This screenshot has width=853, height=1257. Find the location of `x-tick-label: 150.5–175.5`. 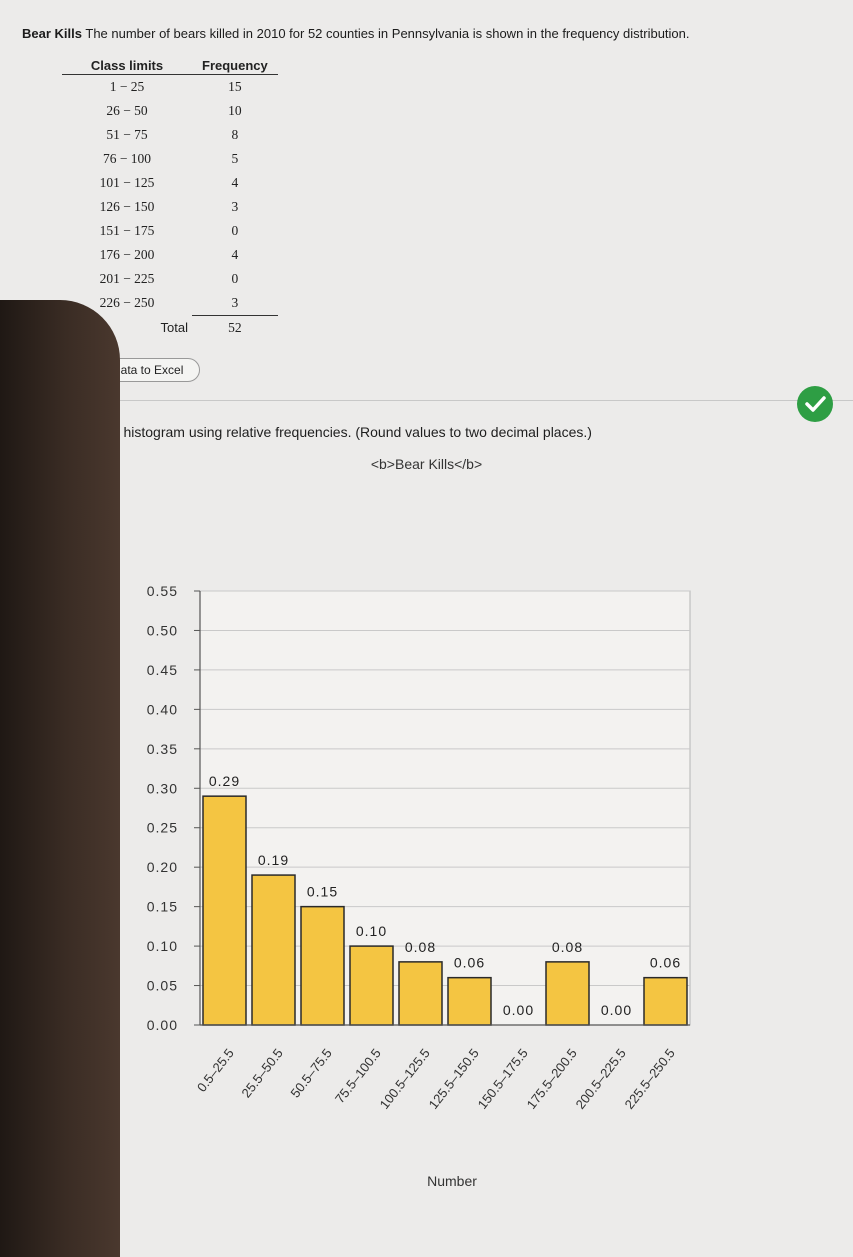

x-tick-label: 150.5–175.5 is located at coordinates (503, 1079).